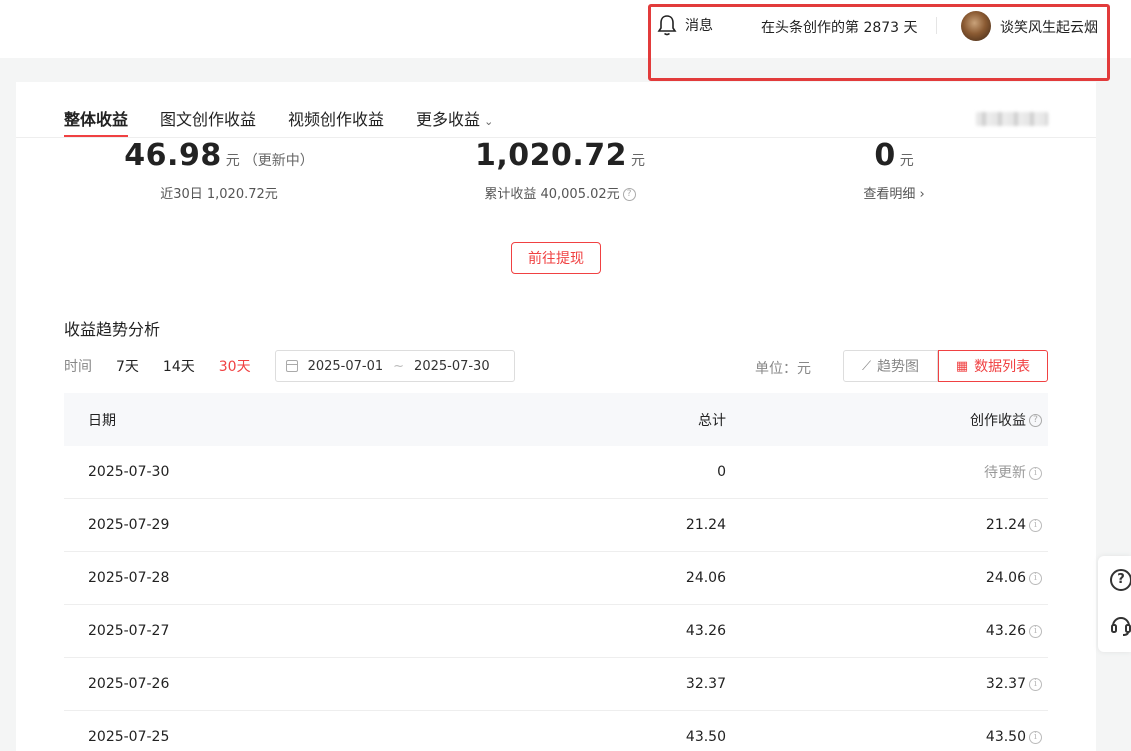  I want to click on customer-service-icon, so click(1120, 625).